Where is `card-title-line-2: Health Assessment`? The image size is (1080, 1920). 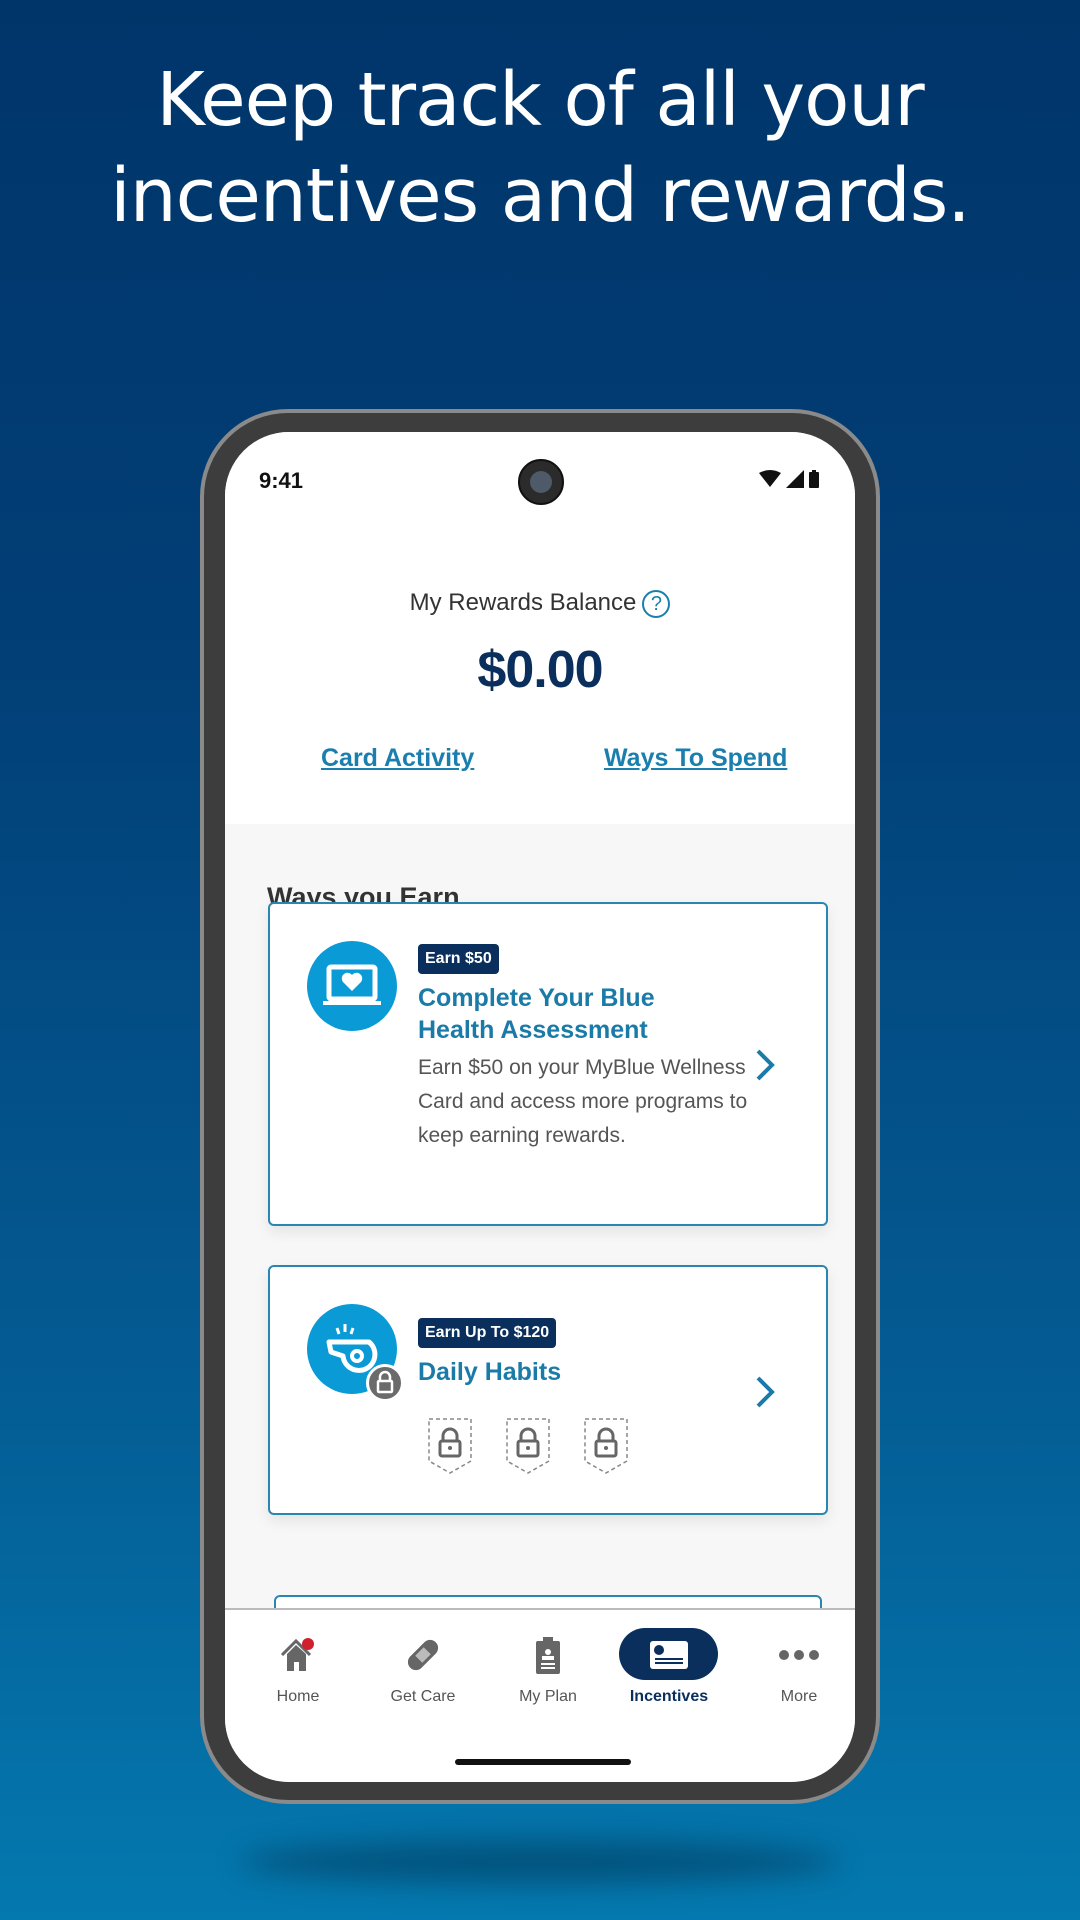 card-title-line-2: Health Assessment is located at coordinates (533, 1030).